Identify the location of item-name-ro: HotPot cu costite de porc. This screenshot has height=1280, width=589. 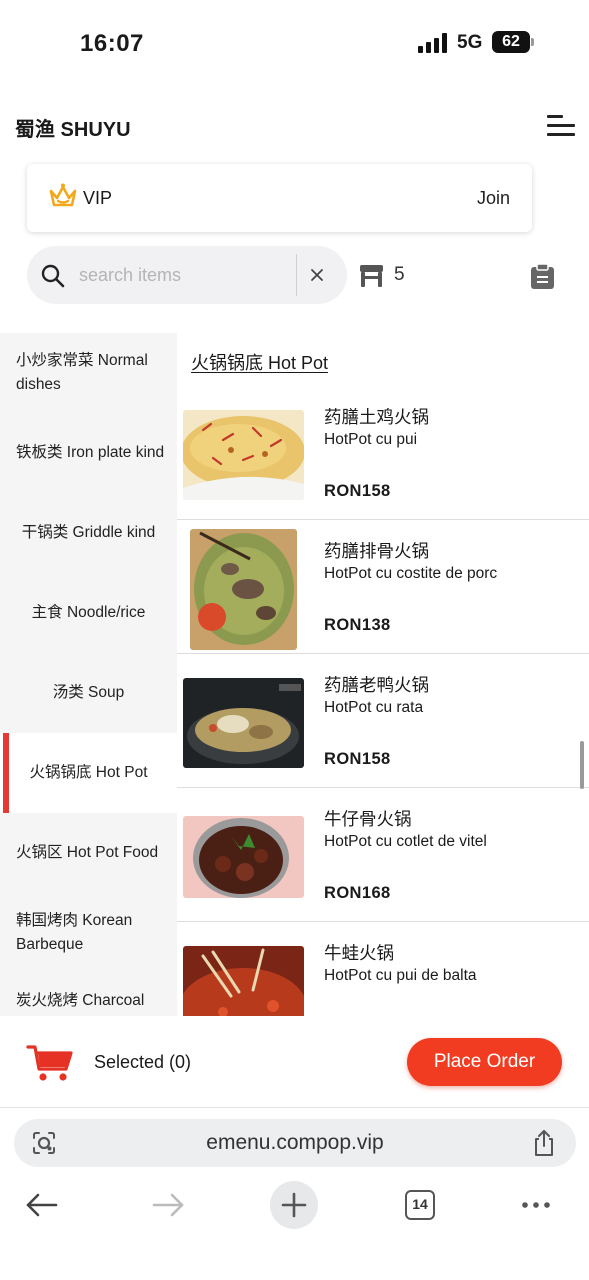
(411, 573).